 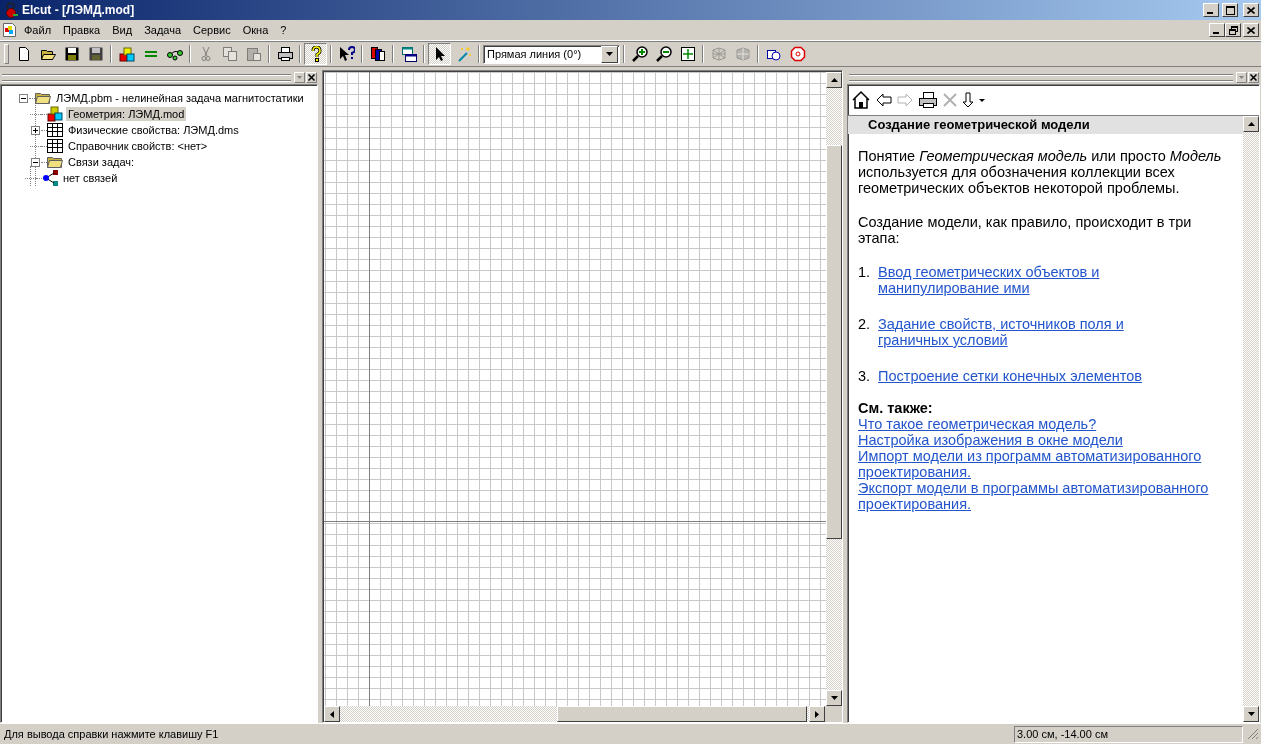 I want to click on octagon-icon, so click(x=797, y=54).